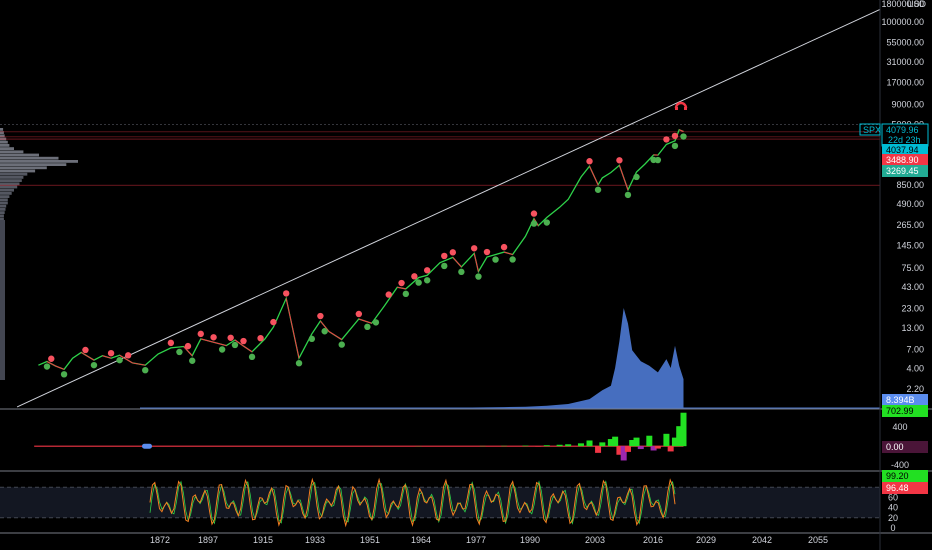  What do you see at coordinates (872, 130) in the screenshot?
I see `symbol-tag: SPX` at bounding box center [872, 130].